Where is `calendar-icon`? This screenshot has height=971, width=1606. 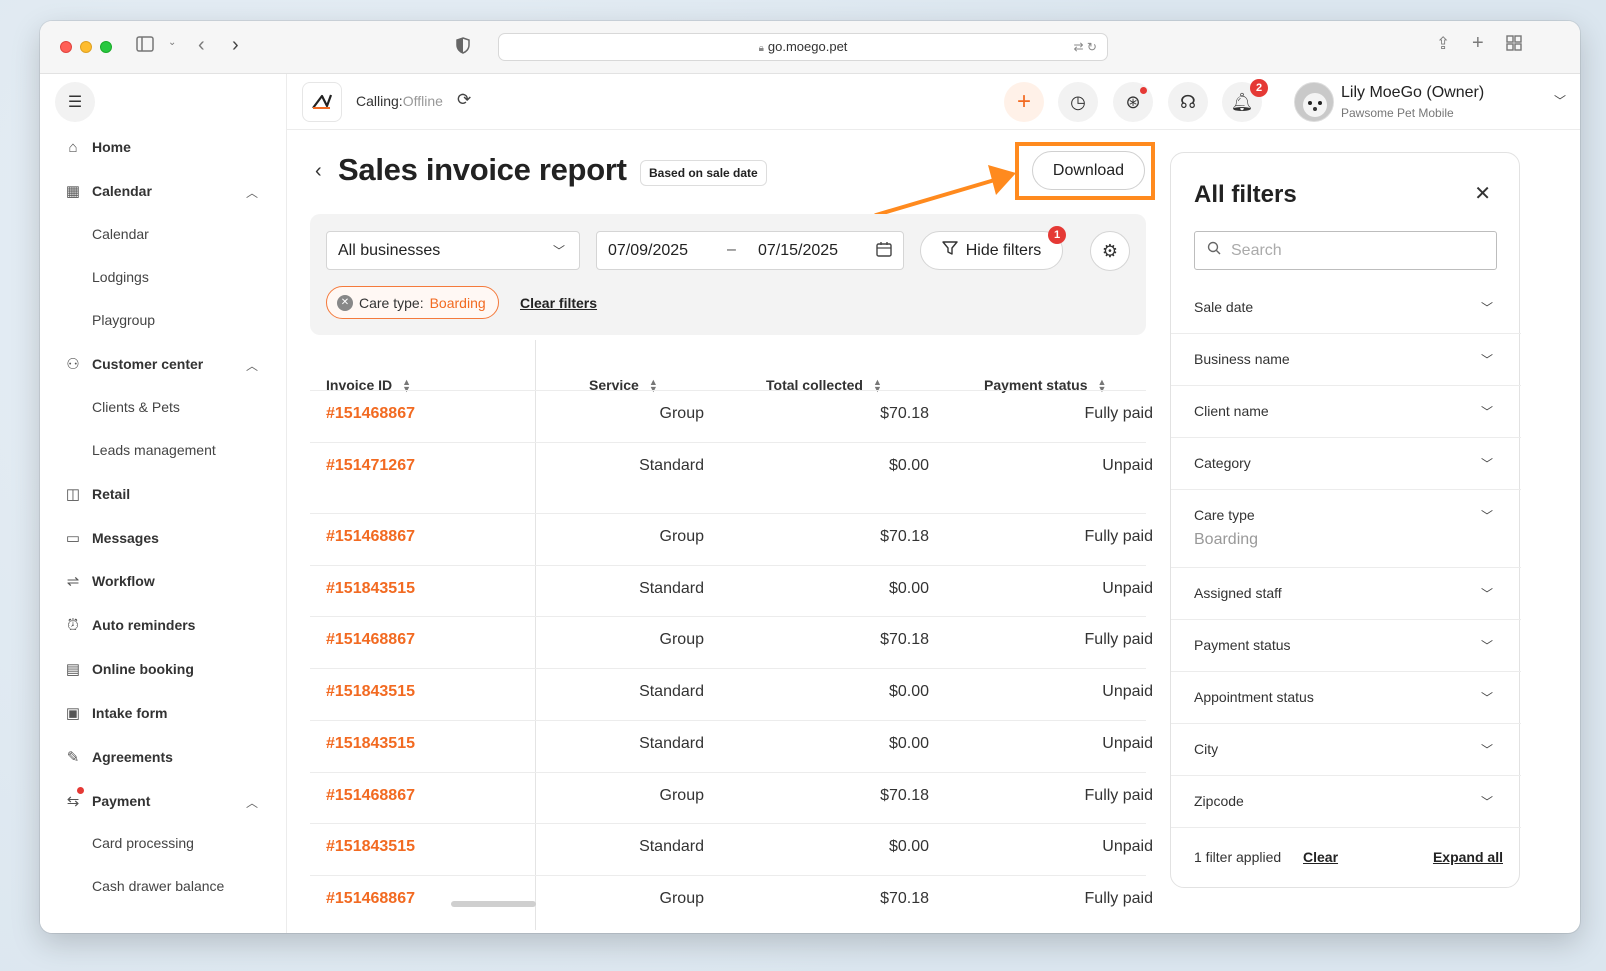 calendar-icon is located at coordinates (884, 251).